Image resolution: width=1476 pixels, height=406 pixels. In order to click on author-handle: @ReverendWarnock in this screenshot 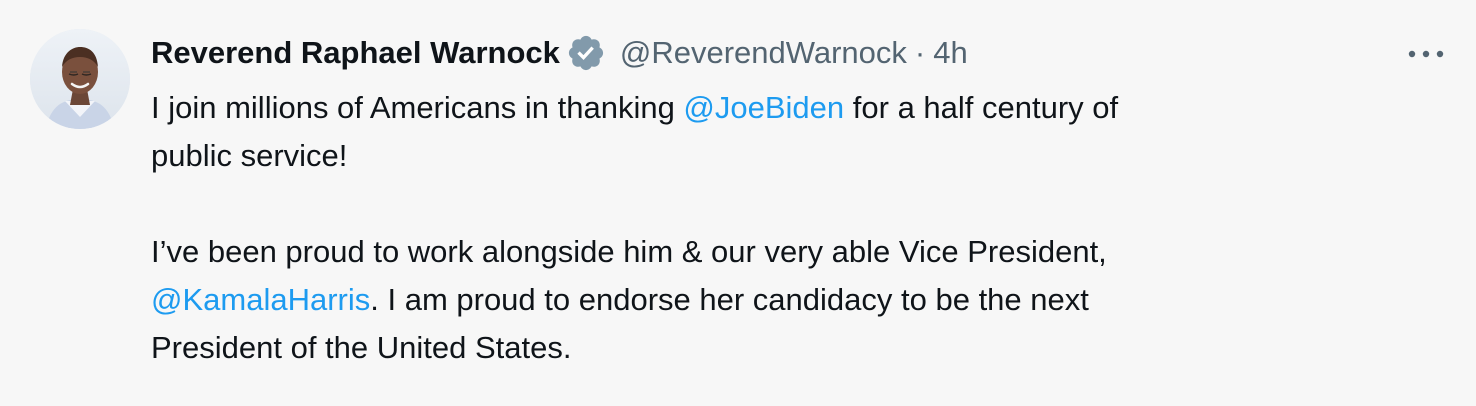, I will do `click(763, 53)`.